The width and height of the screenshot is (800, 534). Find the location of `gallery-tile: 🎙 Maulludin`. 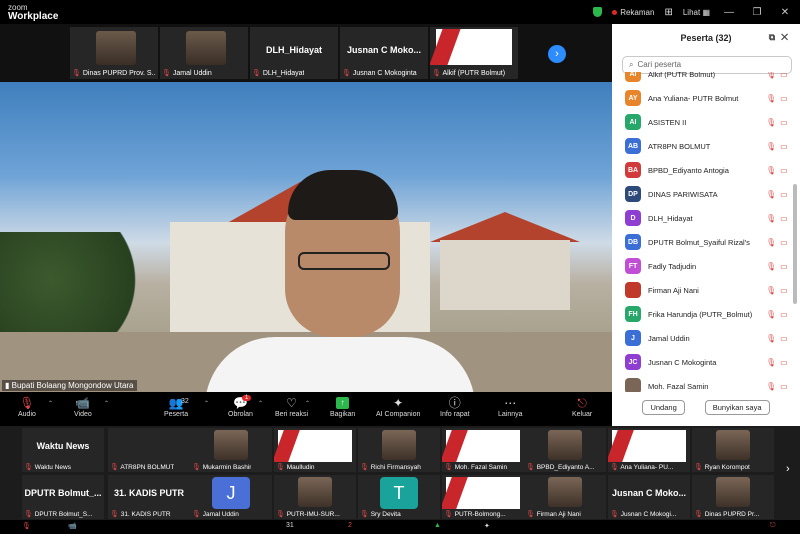

gallery-tile: 🎙 Maulludin is located at coordinates (315, 450).